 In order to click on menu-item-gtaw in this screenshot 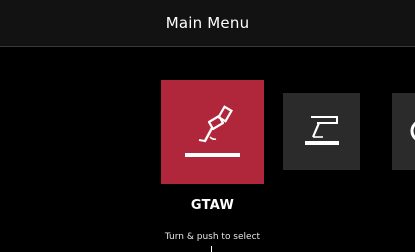, I will do `click(212, 132)`.